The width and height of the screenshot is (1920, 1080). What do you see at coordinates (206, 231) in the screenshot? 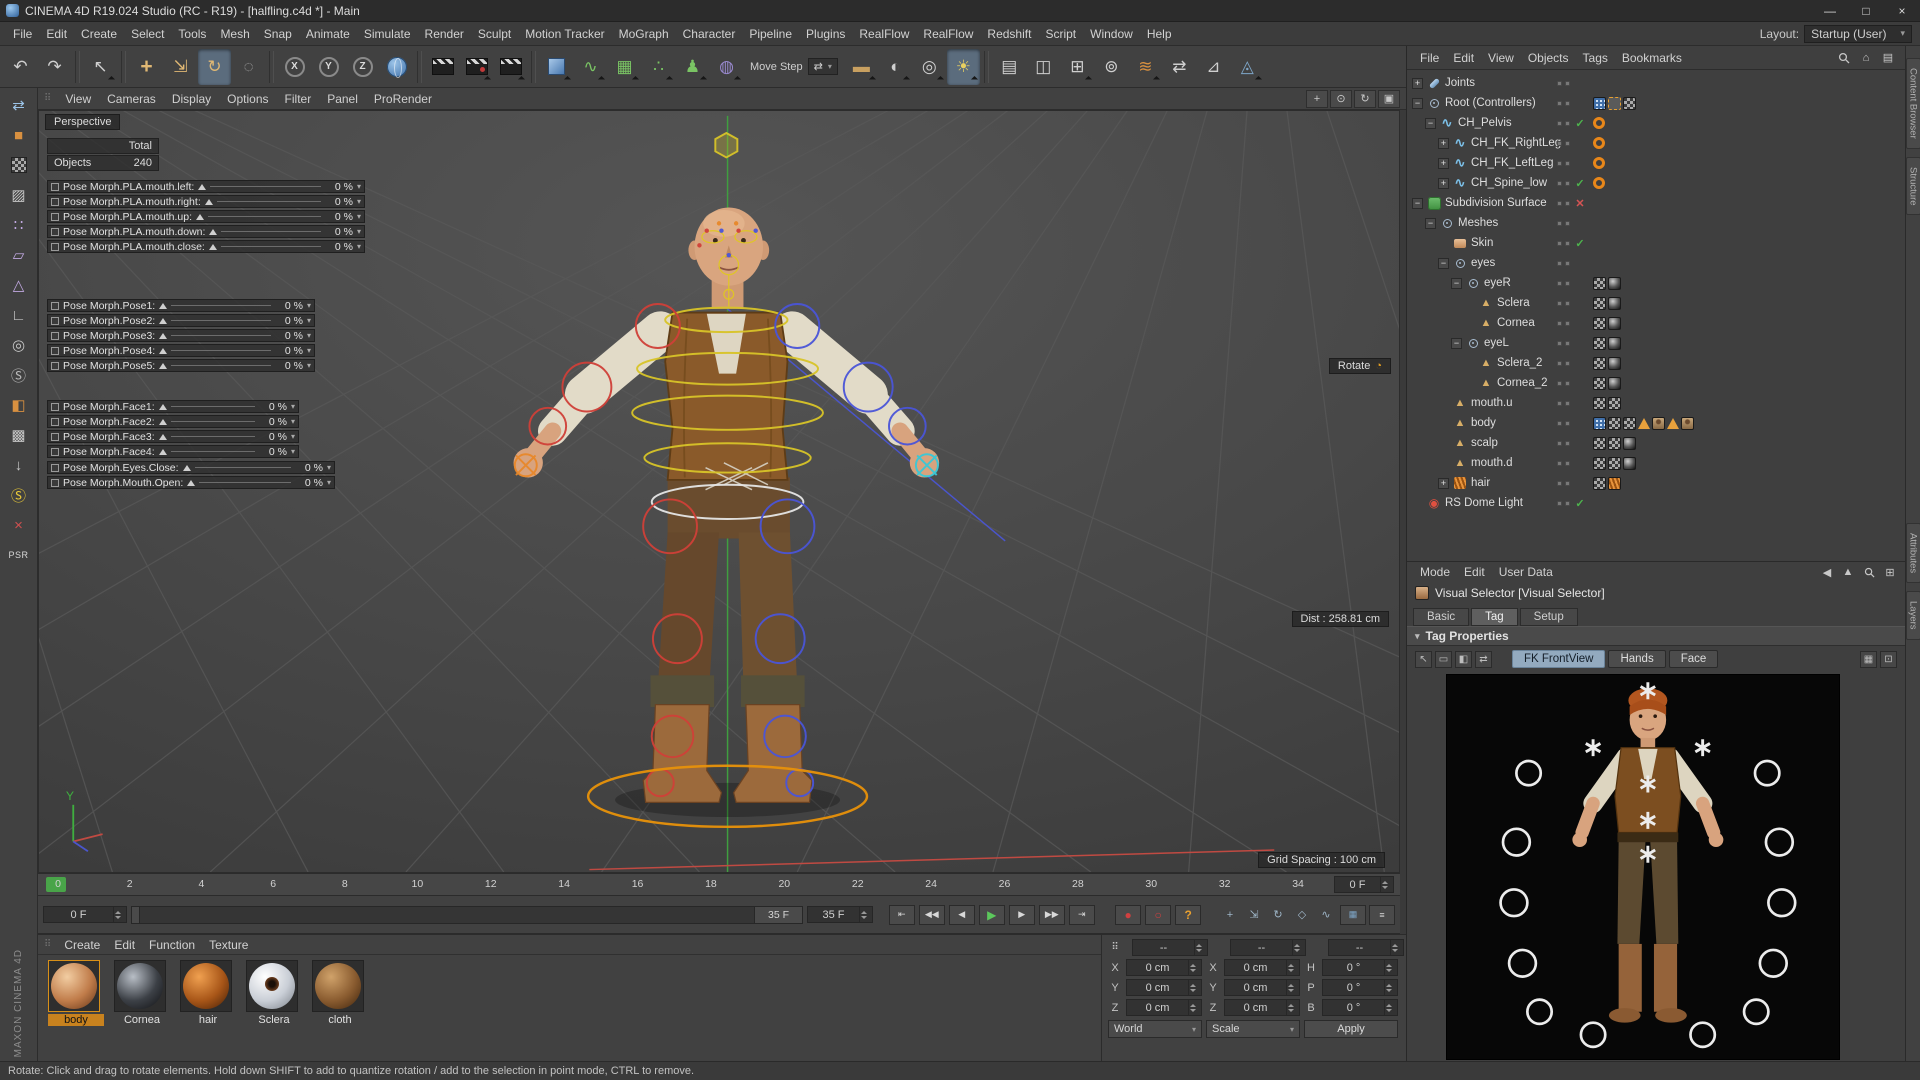
I see `pose-morph-slider: Pose Morph.PLA.mouth.down: 0 % ▾` at bounding box center [206, 231].